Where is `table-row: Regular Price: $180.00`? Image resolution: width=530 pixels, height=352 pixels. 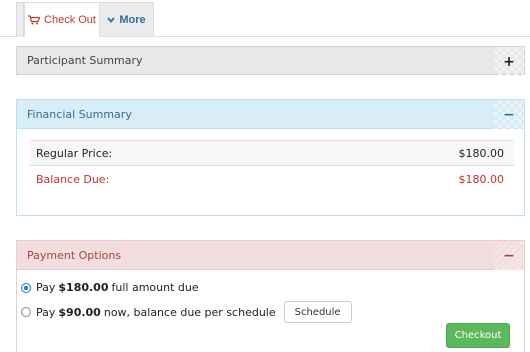 table-row: Regular Price: $180.00 is located at coordinates (272, 153).